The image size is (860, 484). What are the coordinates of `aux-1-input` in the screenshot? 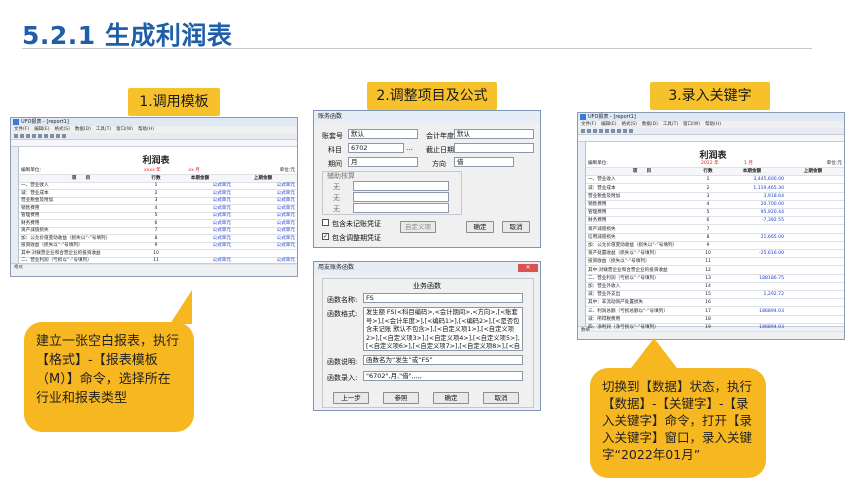 It's located at (401, 186).